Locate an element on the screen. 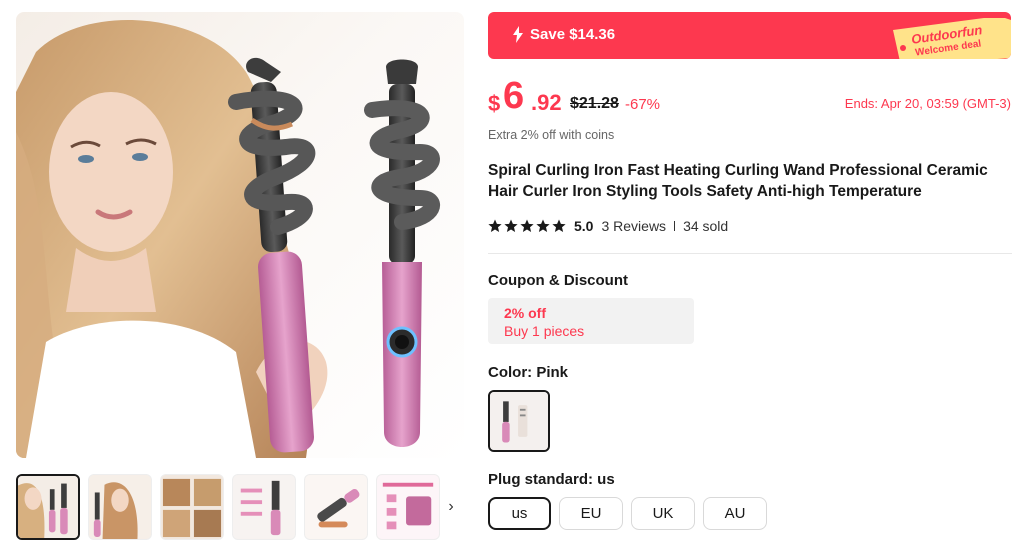 This screenshot has width=1024, height=550. color-swatch-image is located at coordinates (519, 421).